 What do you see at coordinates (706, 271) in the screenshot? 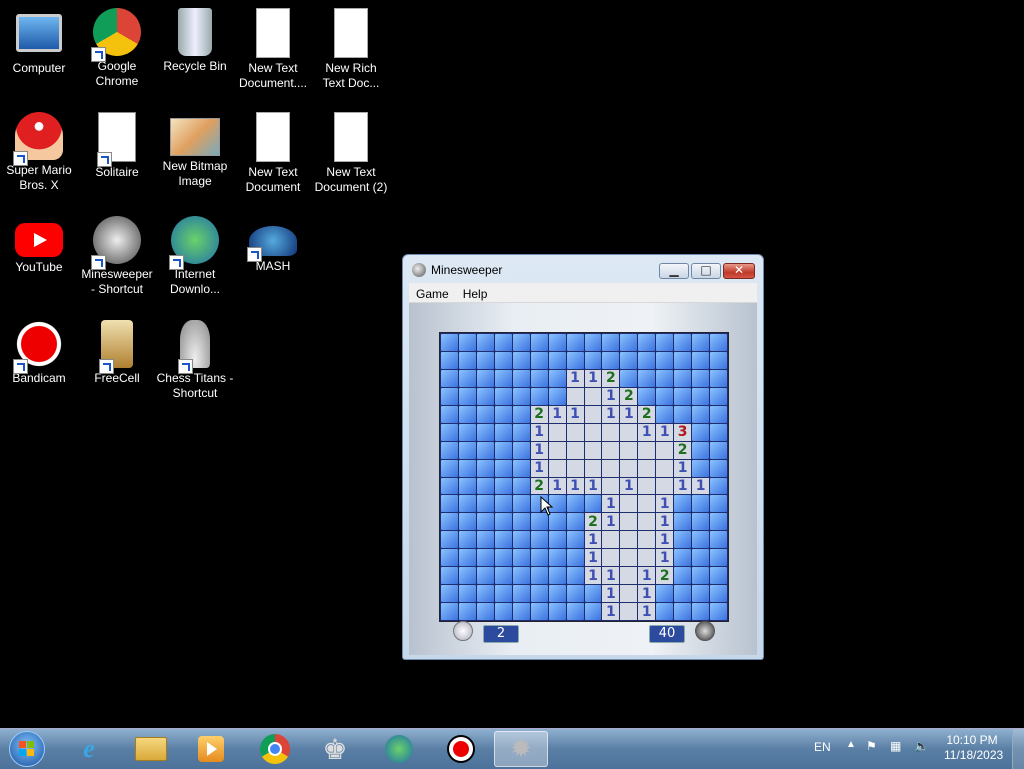
I see `maximize-button: □` at bounding box center [706, 271].